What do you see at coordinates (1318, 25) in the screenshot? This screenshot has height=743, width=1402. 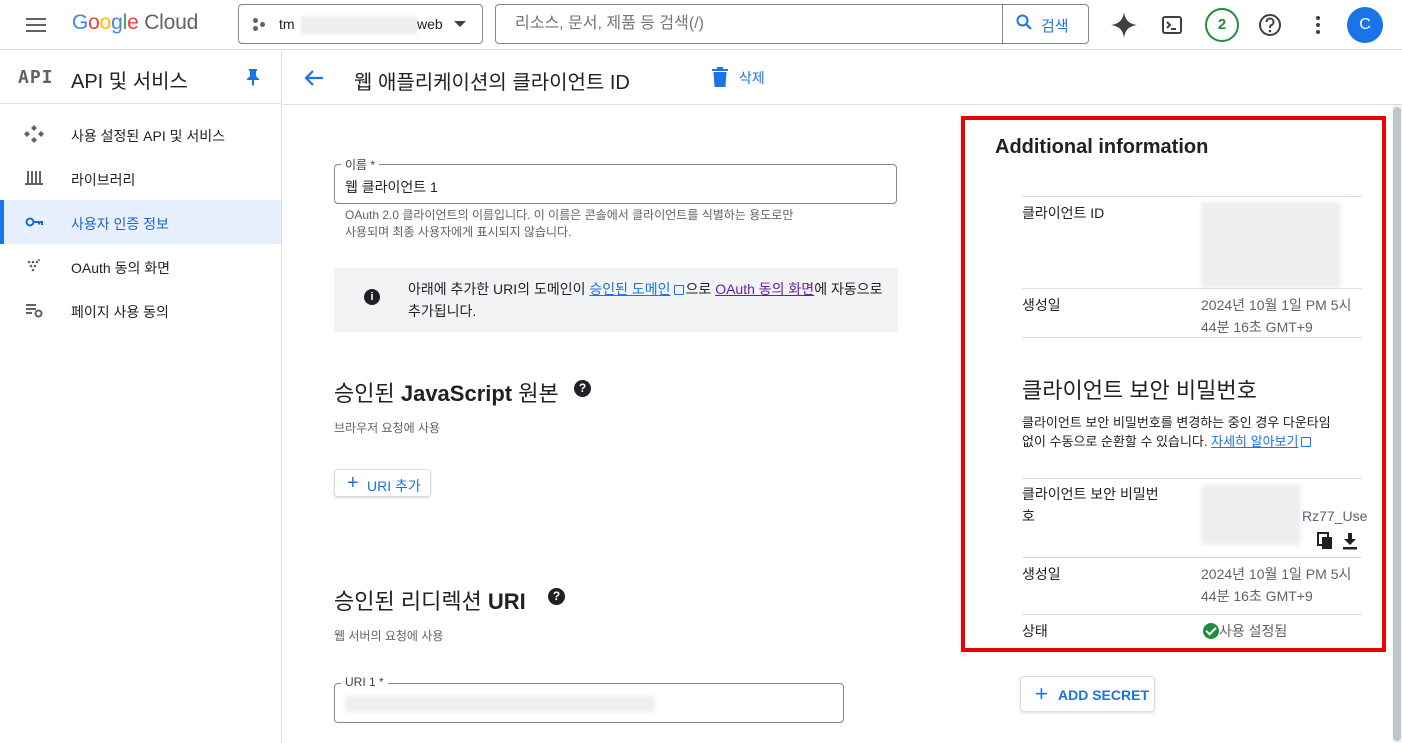 I see `more-vert-icon` at bounding box center [1318, 25].